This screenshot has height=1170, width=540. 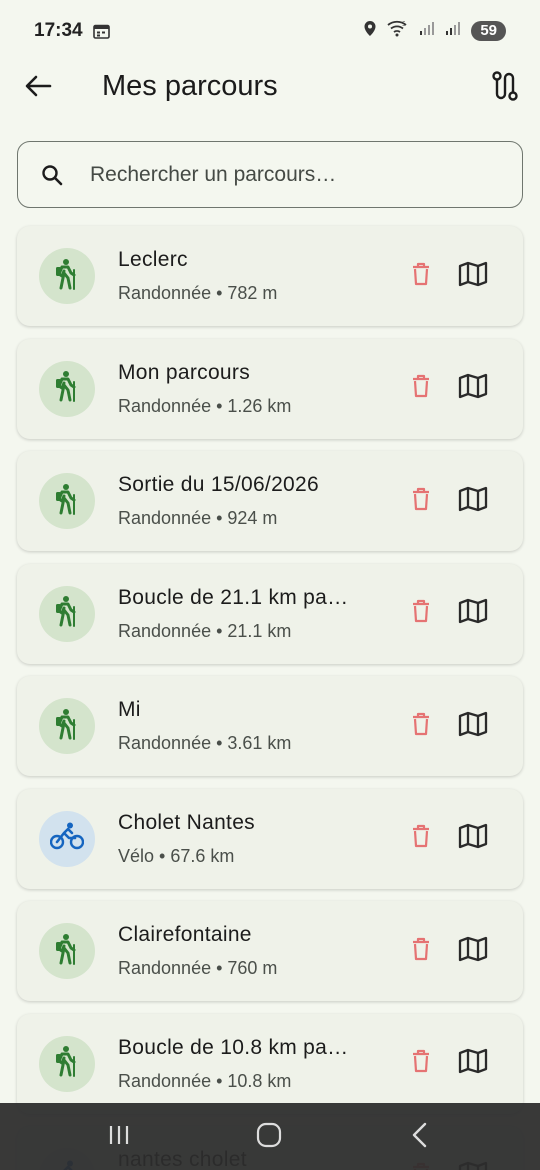 I want to click on route-details: Randonnée • 3.61 km, so click(x=205, y=743).